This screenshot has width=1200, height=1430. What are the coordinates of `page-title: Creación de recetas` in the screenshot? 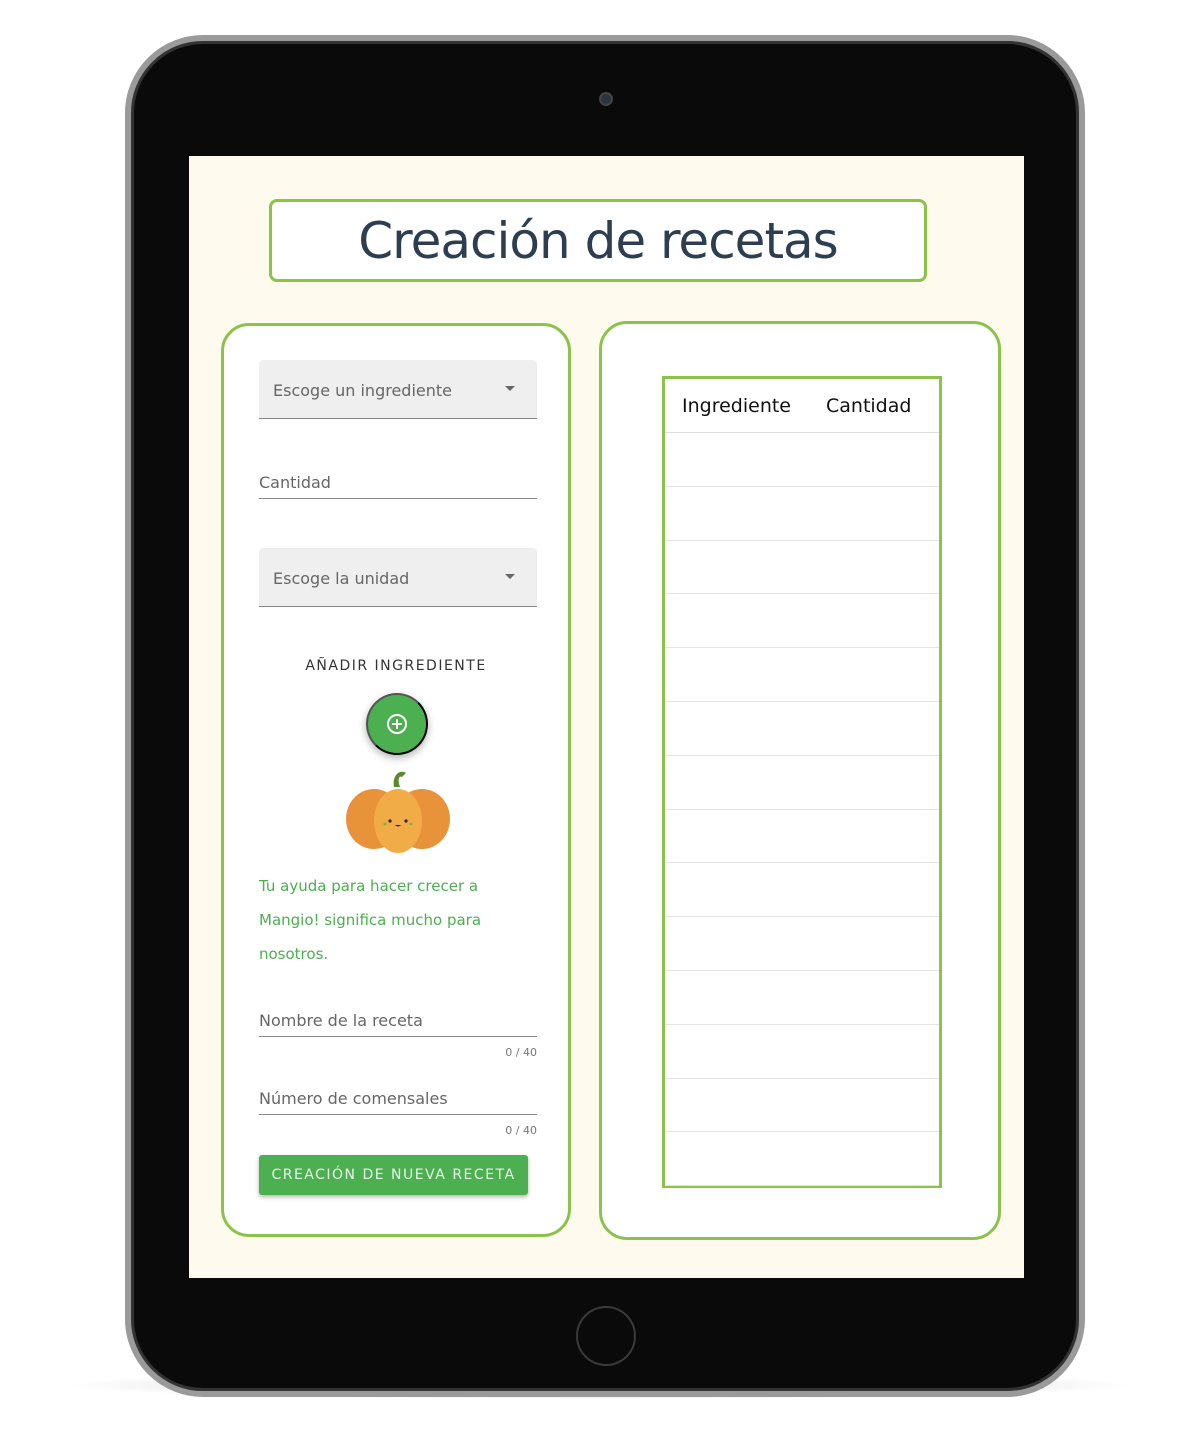 It's located at (598, 240).